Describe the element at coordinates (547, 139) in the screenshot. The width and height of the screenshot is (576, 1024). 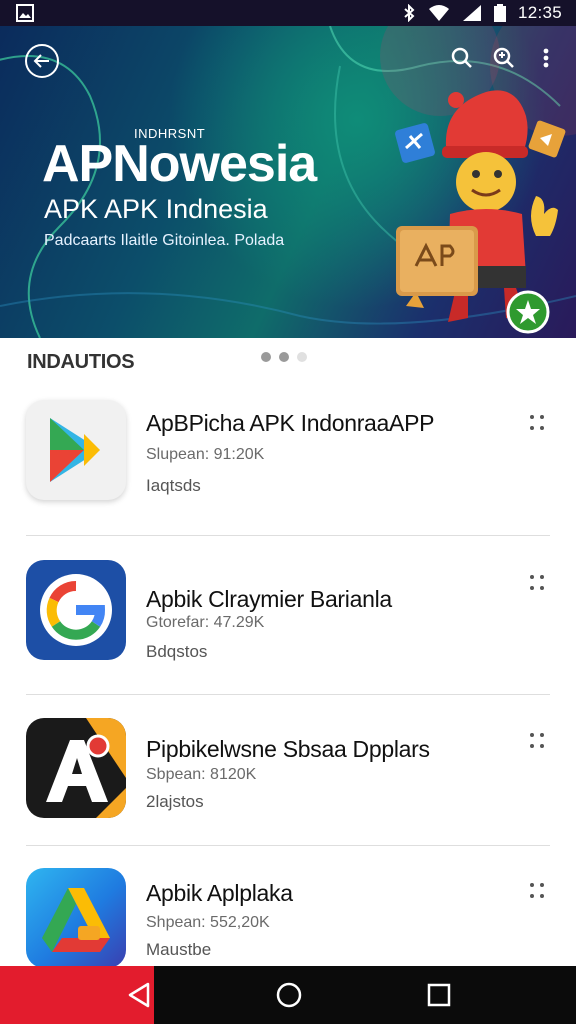
I see `floating-tag-icon` at that location.